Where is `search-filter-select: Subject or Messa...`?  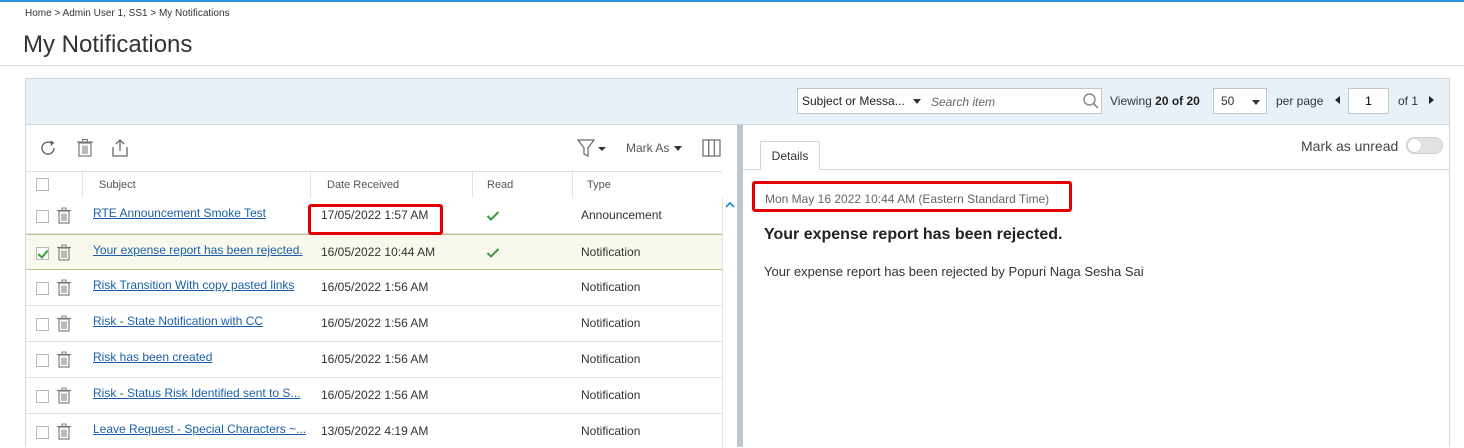 search-filter-select: Subject or Messa... is located at coordinates (861, 101).